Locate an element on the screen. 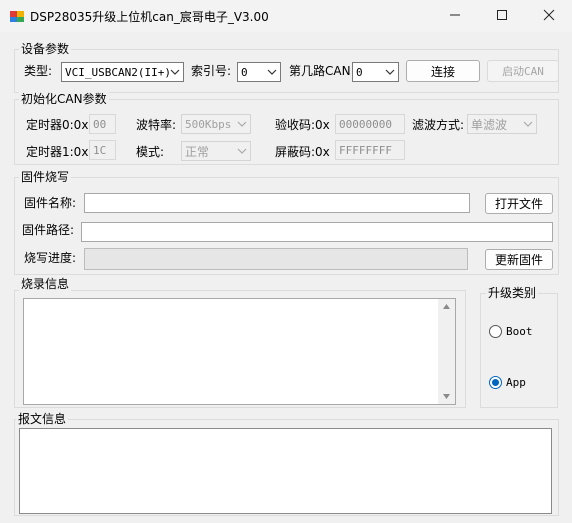 Image resolution: width=572 pixels, height=523 pixels. acc-code-label: 验收码:0x is located at coordinates (302, 125).